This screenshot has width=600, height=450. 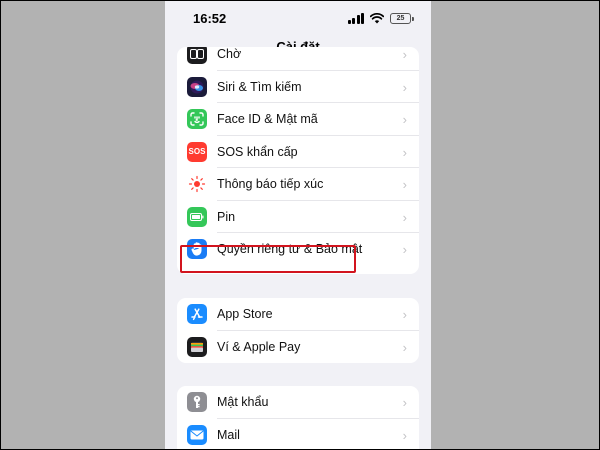 I want to click on settings-group-2: App Store › Ví & Apple Pay ›, so click(x=298, y=330).